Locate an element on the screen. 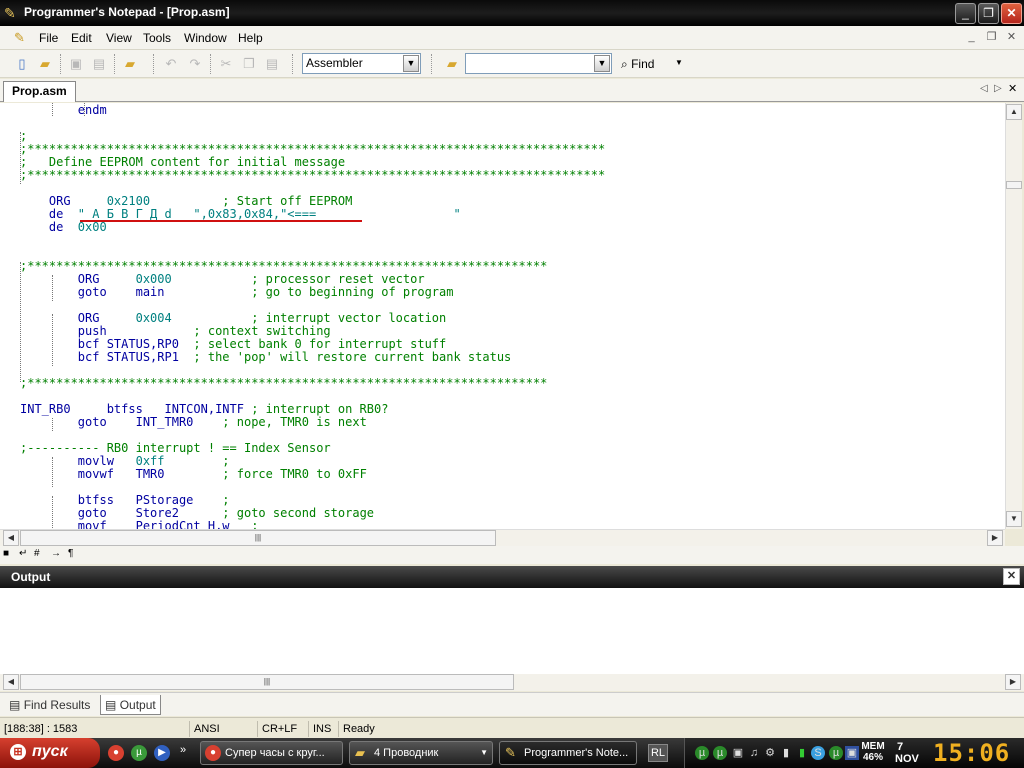 Image resolution: width=1024 pixels, height=768 pixels. tab-find-results-label: Find Results is located at coordinates (57, 705).